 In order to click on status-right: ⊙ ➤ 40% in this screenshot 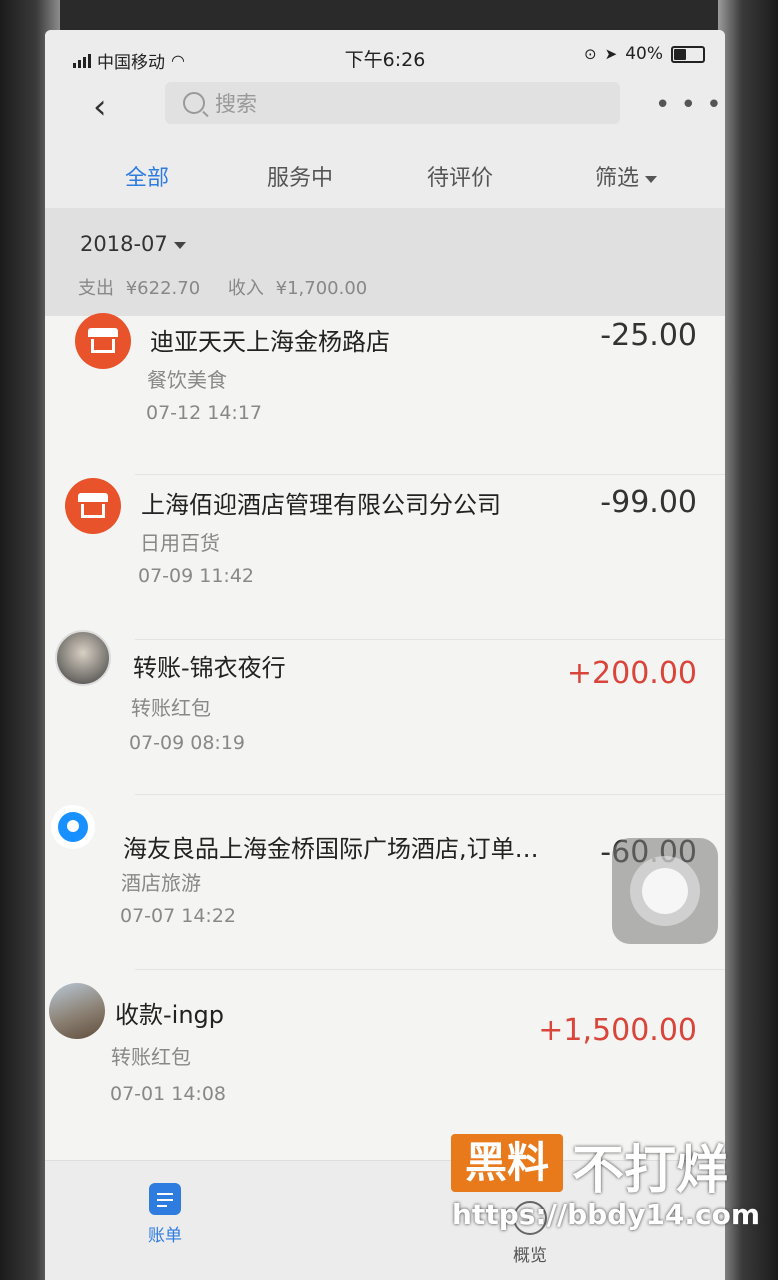, I will do `click(644, 54)`.